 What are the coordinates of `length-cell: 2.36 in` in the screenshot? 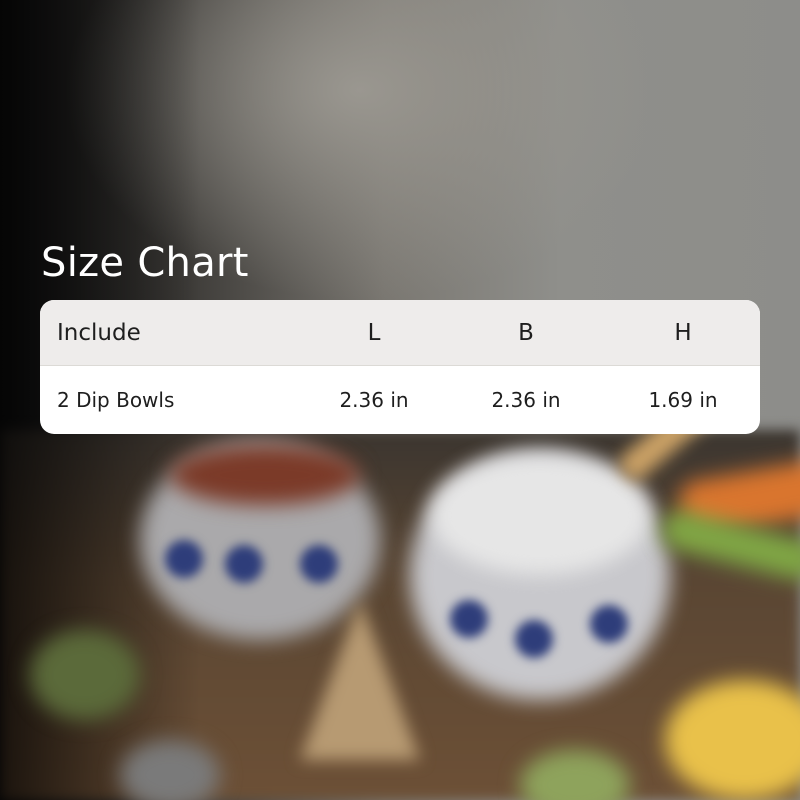 It's located at (374, 400).